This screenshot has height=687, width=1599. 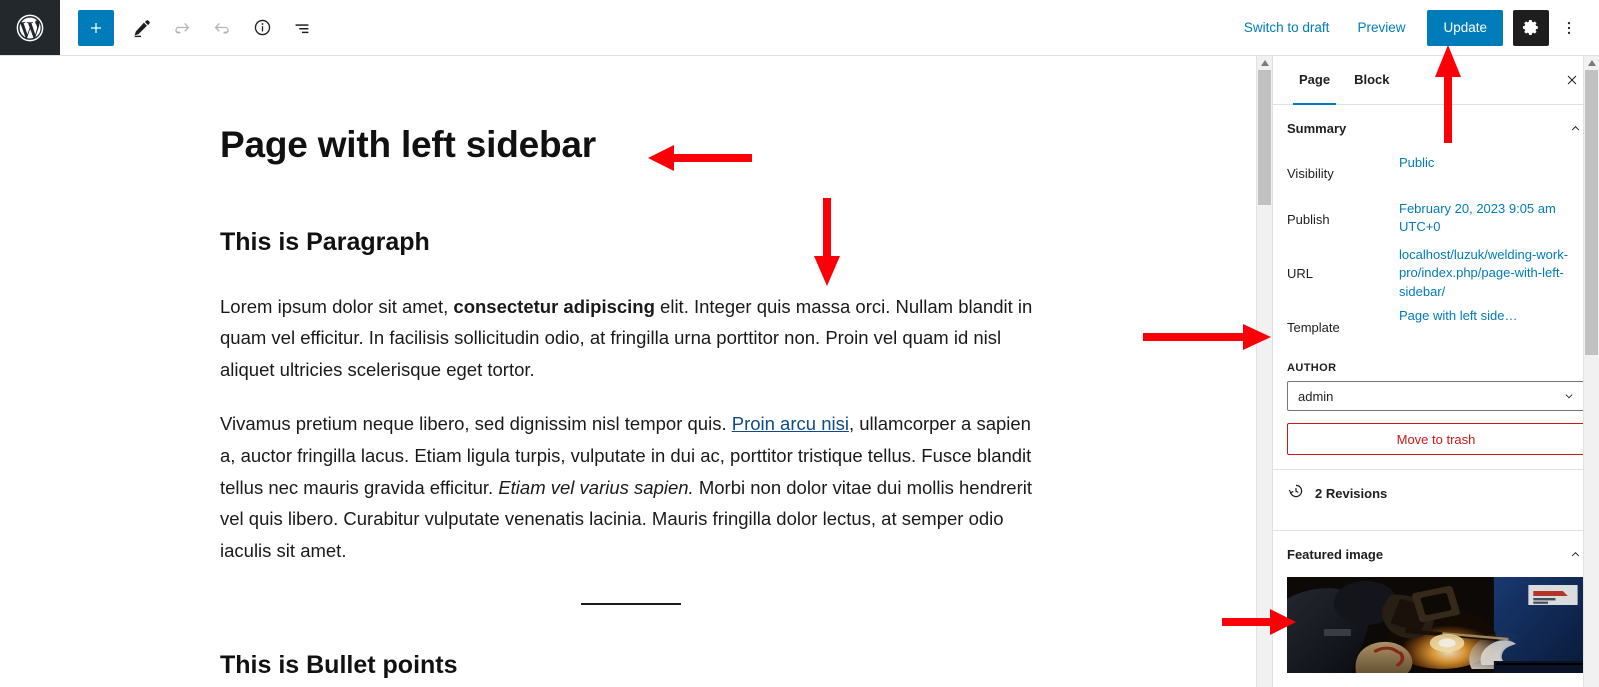 I want to click on update-button: Update, so click(x=1465, y=27).